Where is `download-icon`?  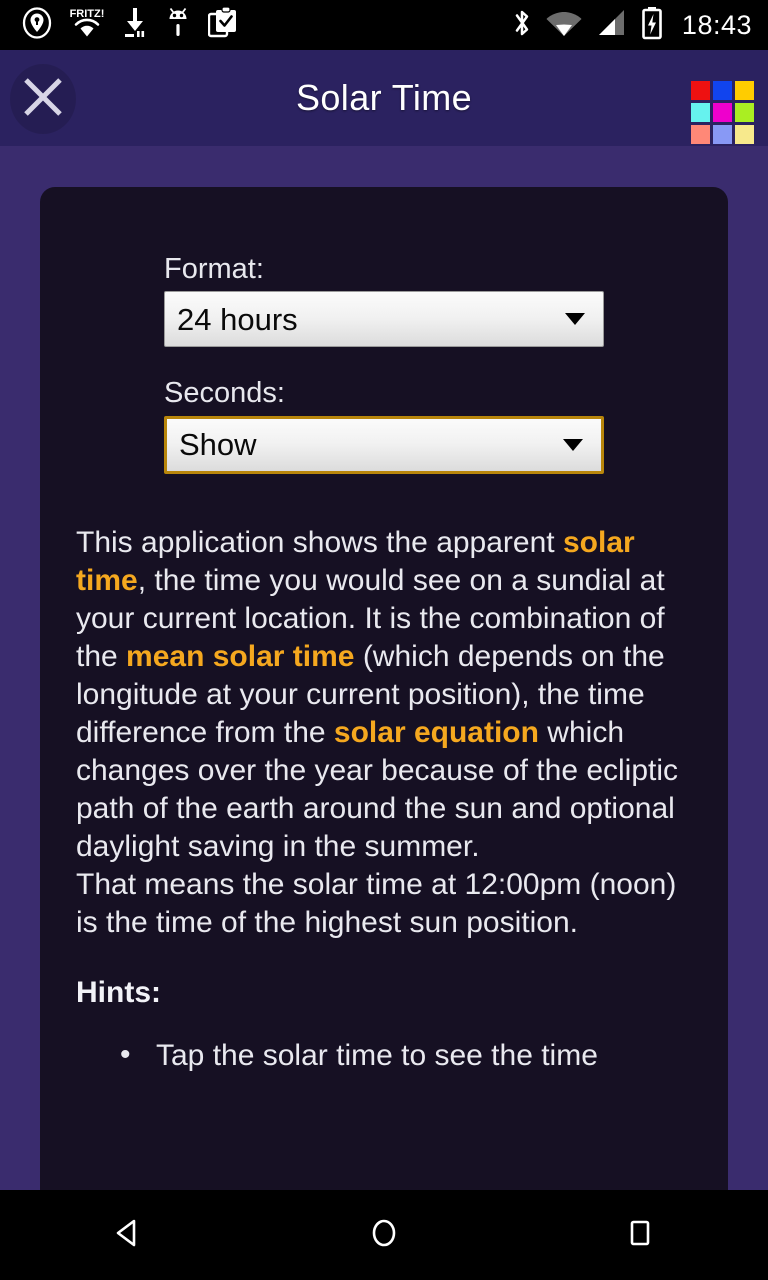 download-icon is located at coordinates (135, 25).